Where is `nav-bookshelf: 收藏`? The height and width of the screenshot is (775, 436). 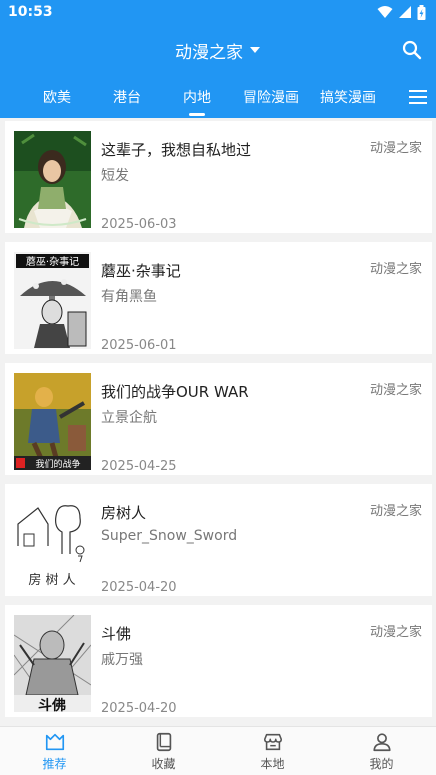
nav-bookshelf: 收藏 is located at coordinates (163, 751).